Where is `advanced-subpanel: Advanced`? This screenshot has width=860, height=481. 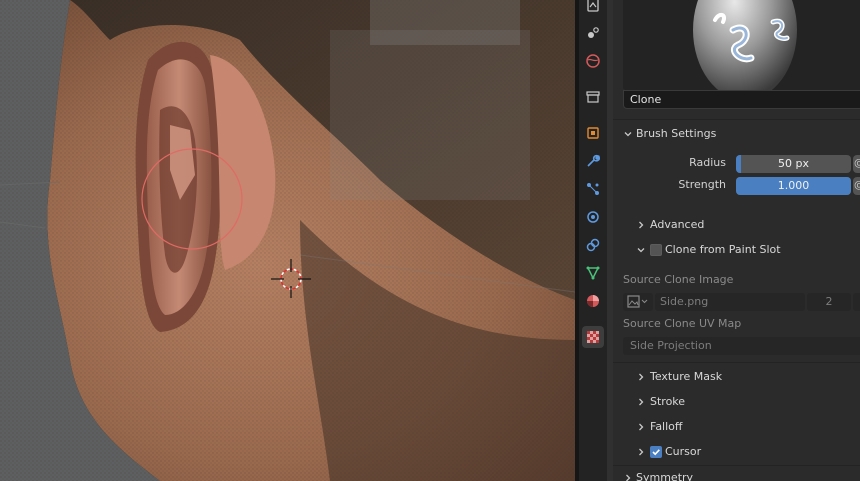 advanced-subpanel: Advanced is located at coordinates (736, 225).